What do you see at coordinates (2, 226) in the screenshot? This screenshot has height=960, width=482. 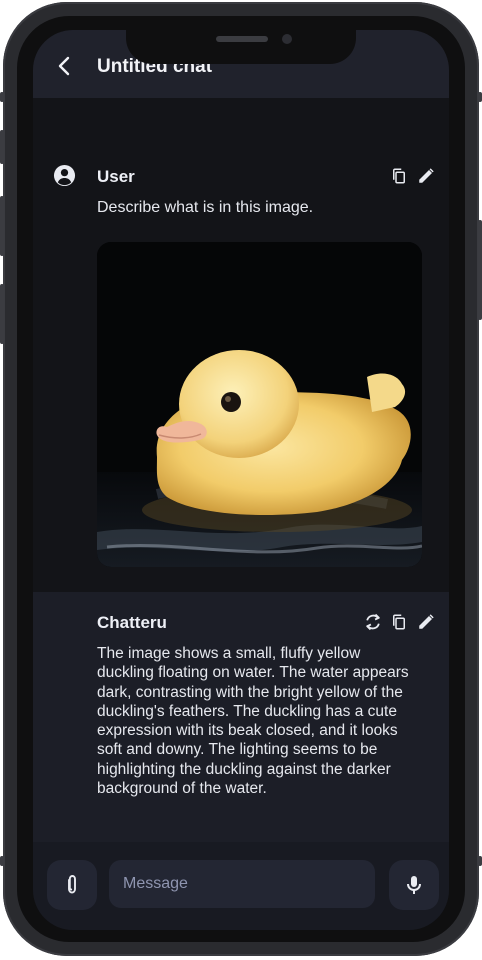 I see `side-button-left-vol-up` at bounding box center [2, 226].